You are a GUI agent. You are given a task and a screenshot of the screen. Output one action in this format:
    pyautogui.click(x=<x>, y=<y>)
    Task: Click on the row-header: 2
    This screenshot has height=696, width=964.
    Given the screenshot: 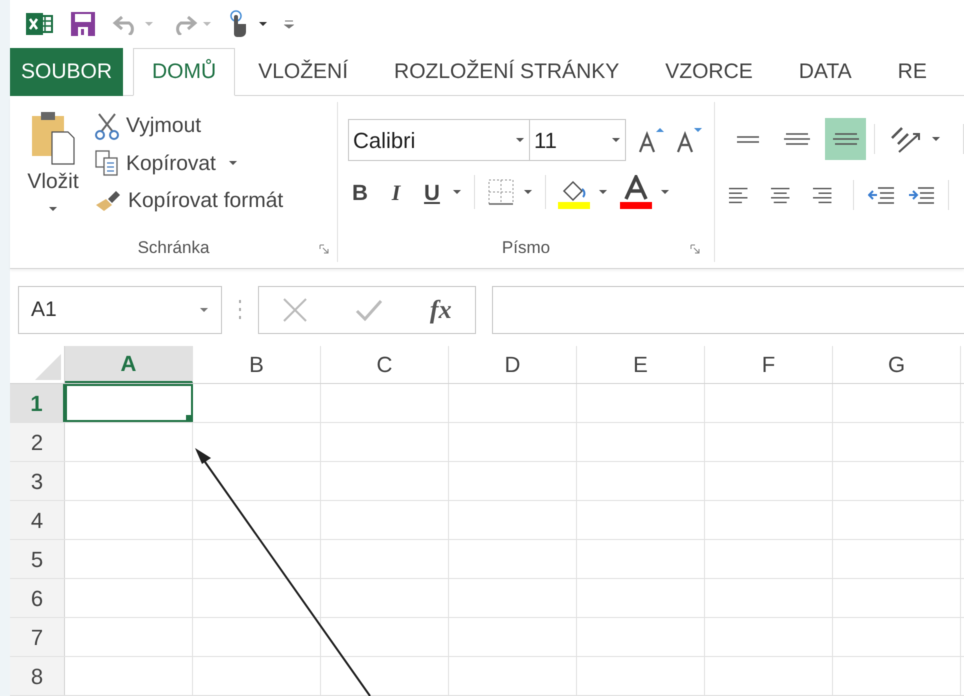 What is the action you would take?
    pyautogui.click(x=37, y=442)
    